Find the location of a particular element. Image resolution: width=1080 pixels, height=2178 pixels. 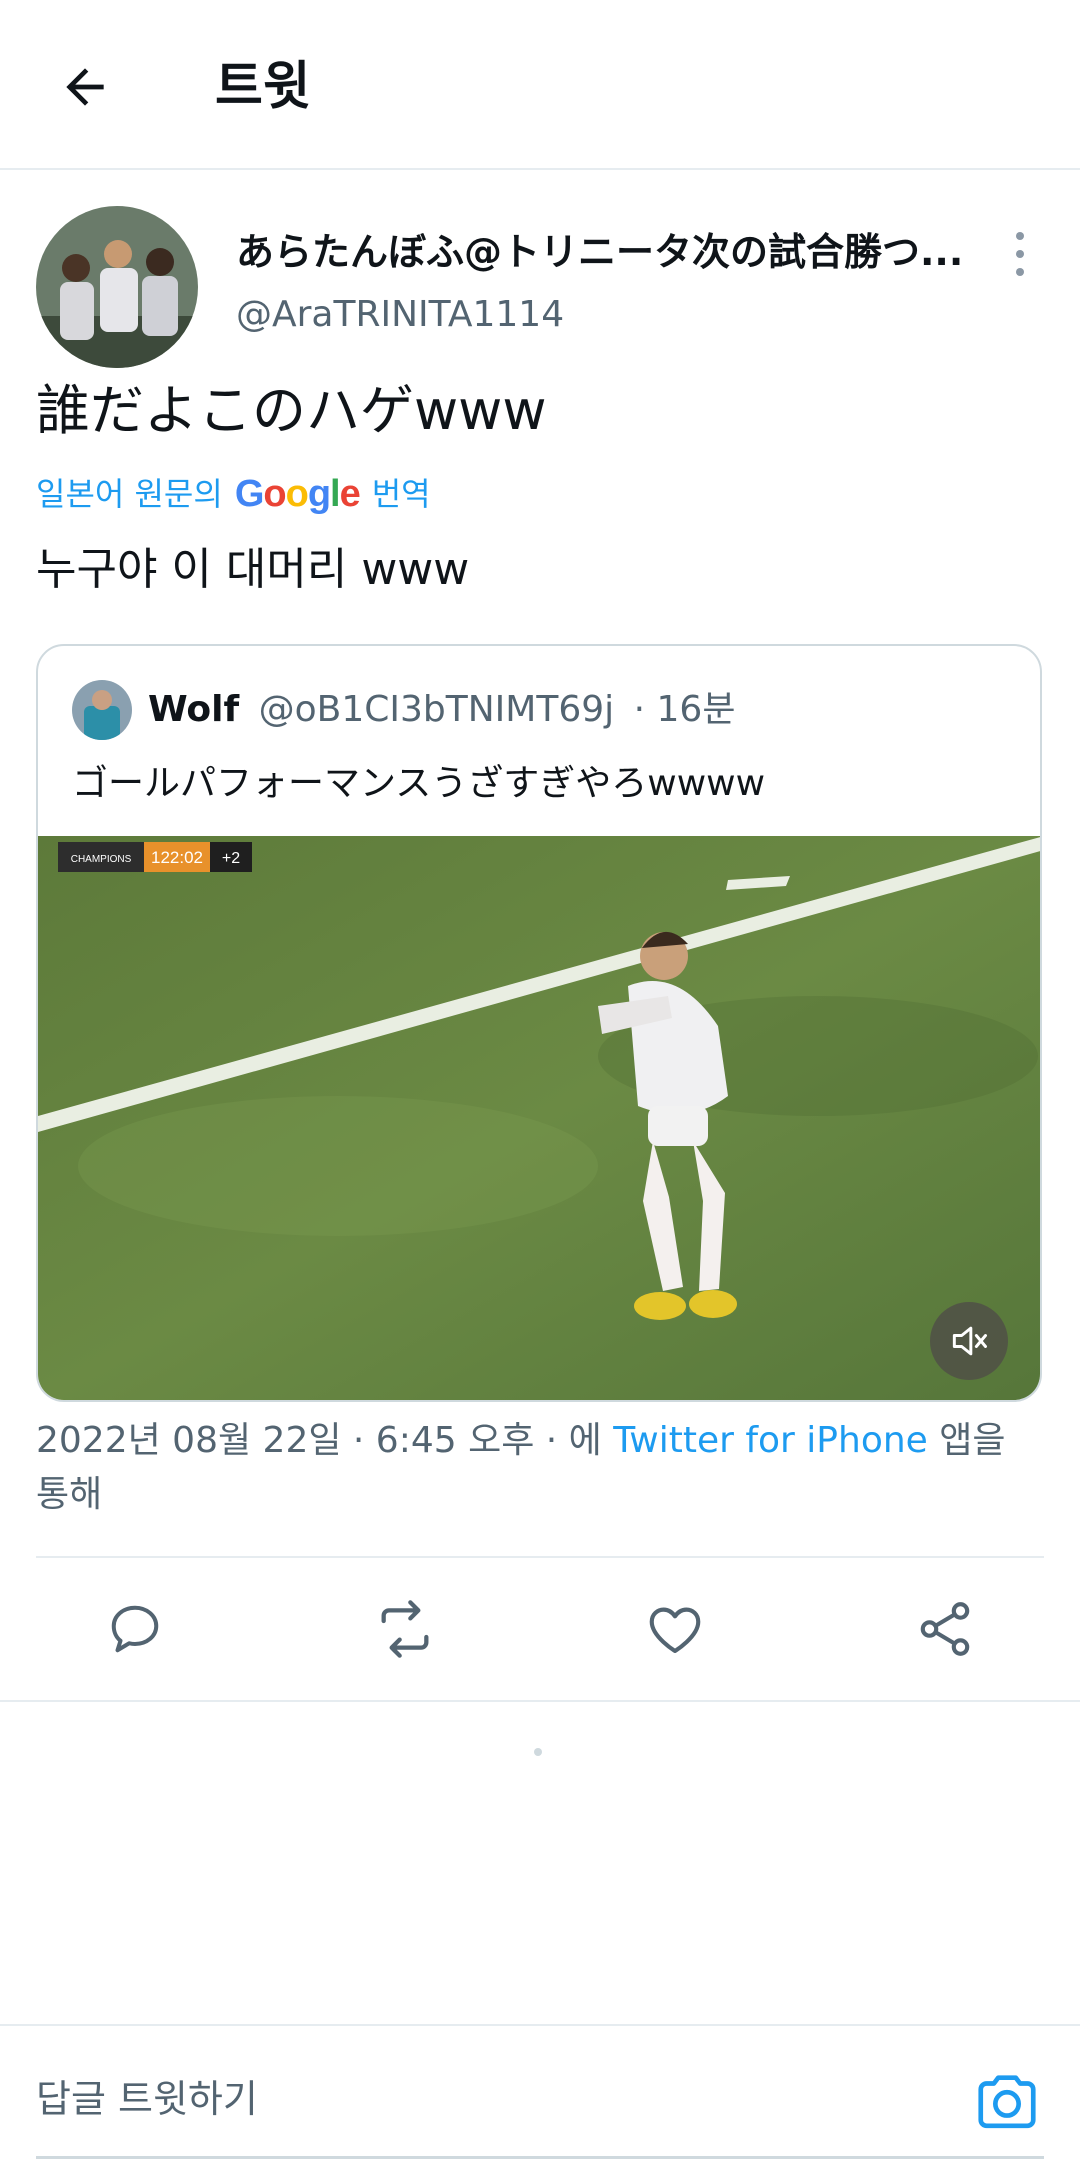

back-arrow-icon is located at coordinates (85, 87).